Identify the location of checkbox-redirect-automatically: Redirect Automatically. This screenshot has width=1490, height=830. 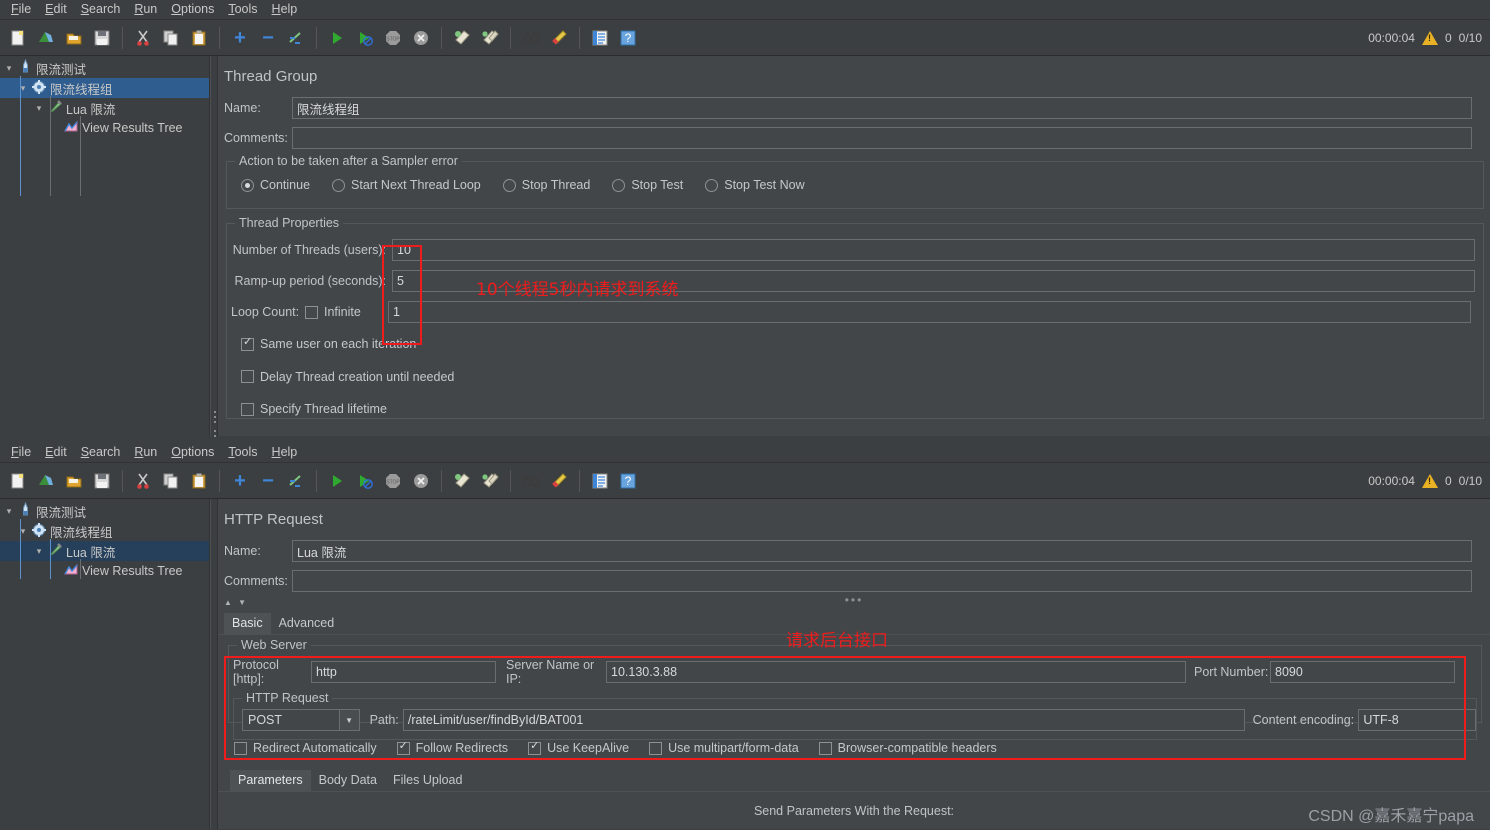
(305, 748).